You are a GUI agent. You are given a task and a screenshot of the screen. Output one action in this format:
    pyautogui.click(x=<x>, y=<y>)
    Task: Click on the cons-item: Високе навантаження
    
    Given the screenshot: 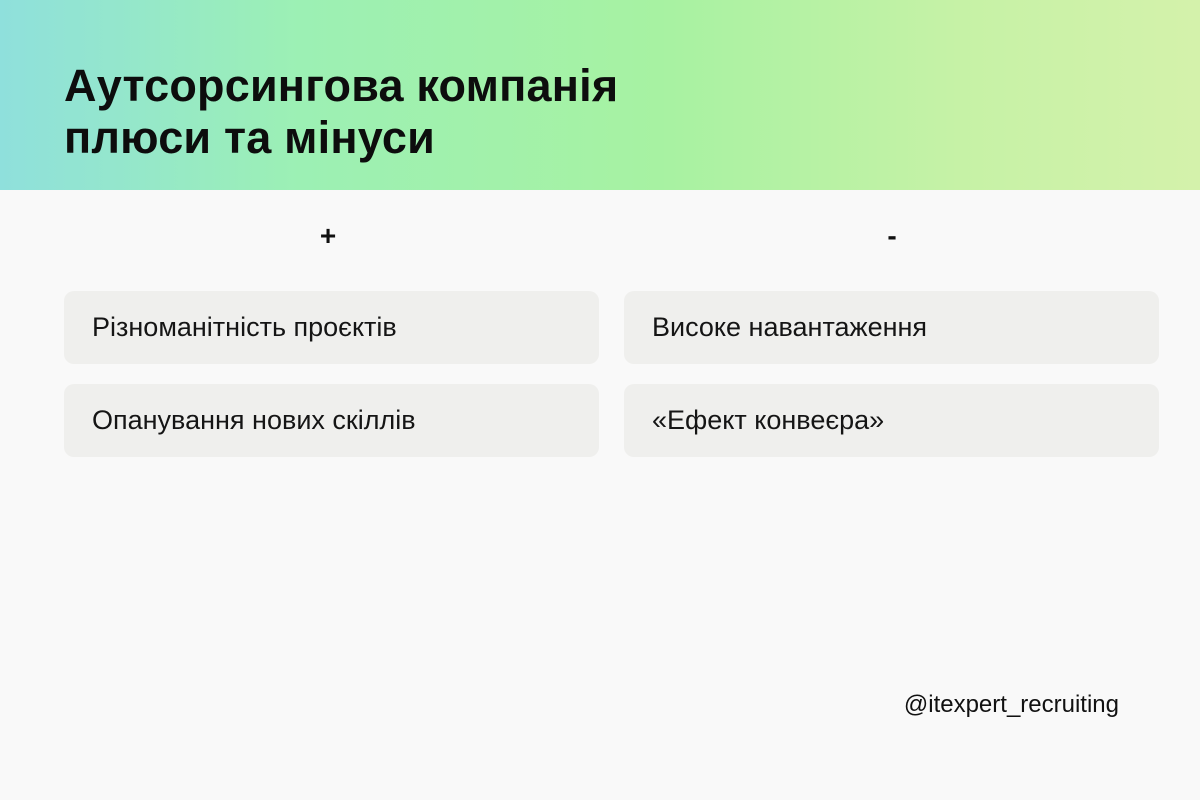 What is the action you would take?
    pyautogui.click(x=891, y=327)
    